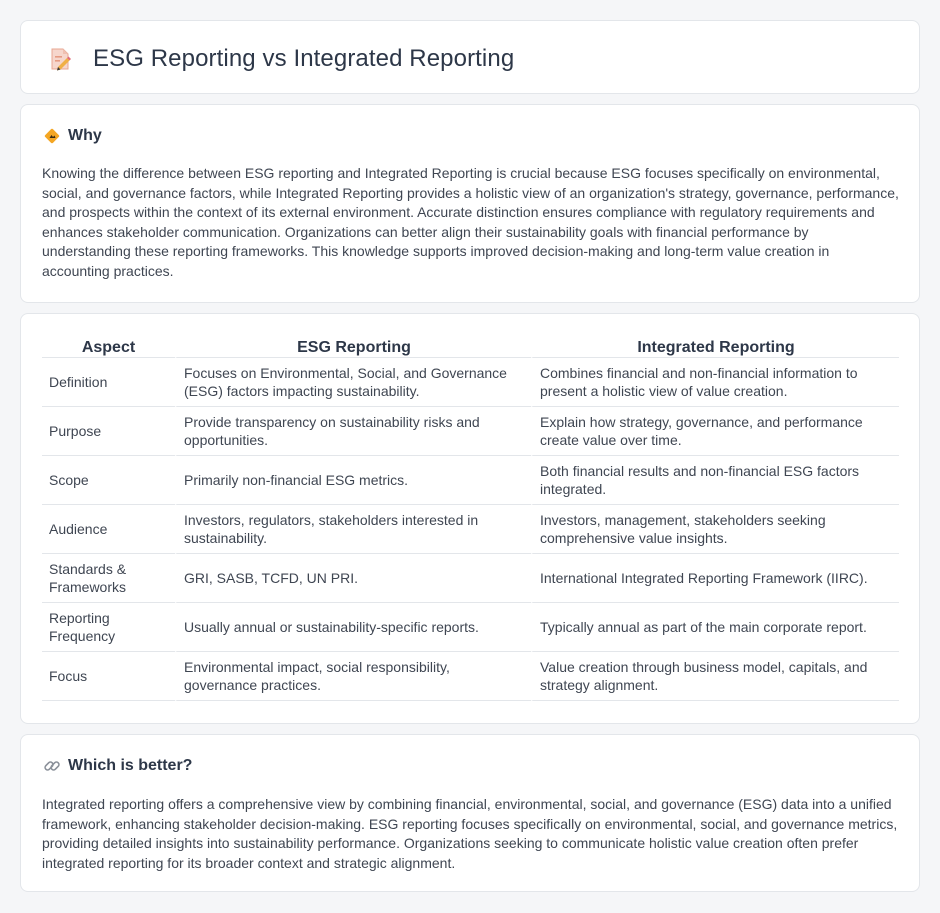 Image resolution: width=940 pixels, height=913 pixels. I want to click on better-heading: Which is better?, so click(130, 765).